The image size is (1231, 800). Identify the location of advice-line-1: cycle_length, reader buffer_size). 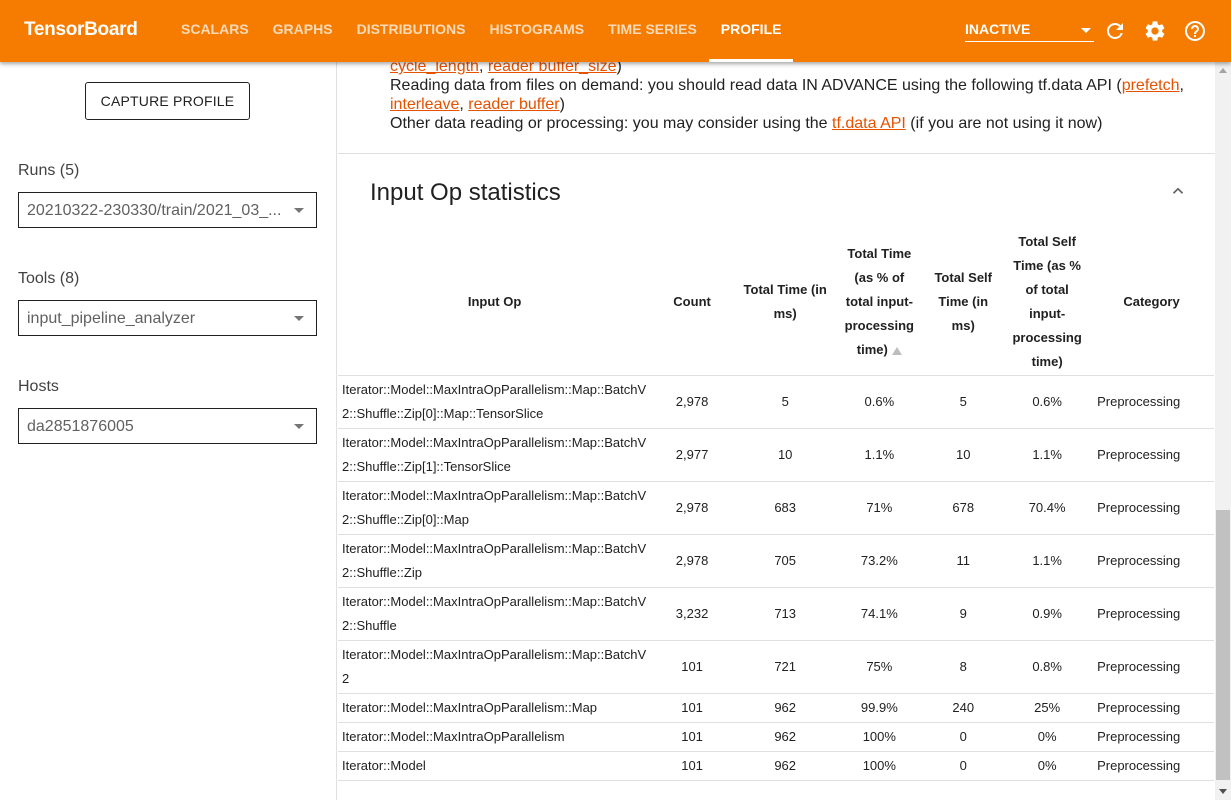
(790, 69).